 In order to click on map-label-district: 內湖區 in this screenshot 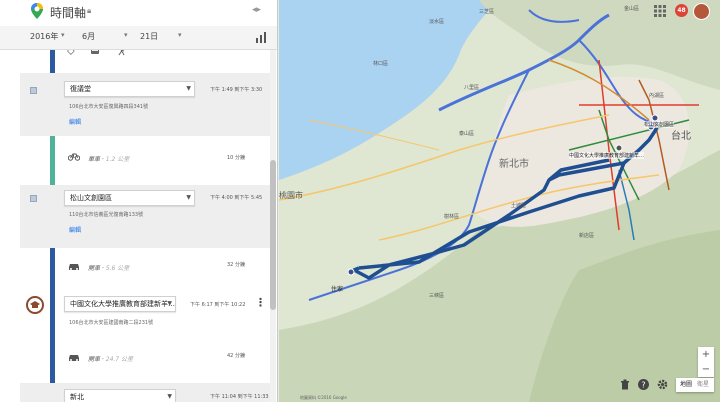, I will do `click(657, 96)`.